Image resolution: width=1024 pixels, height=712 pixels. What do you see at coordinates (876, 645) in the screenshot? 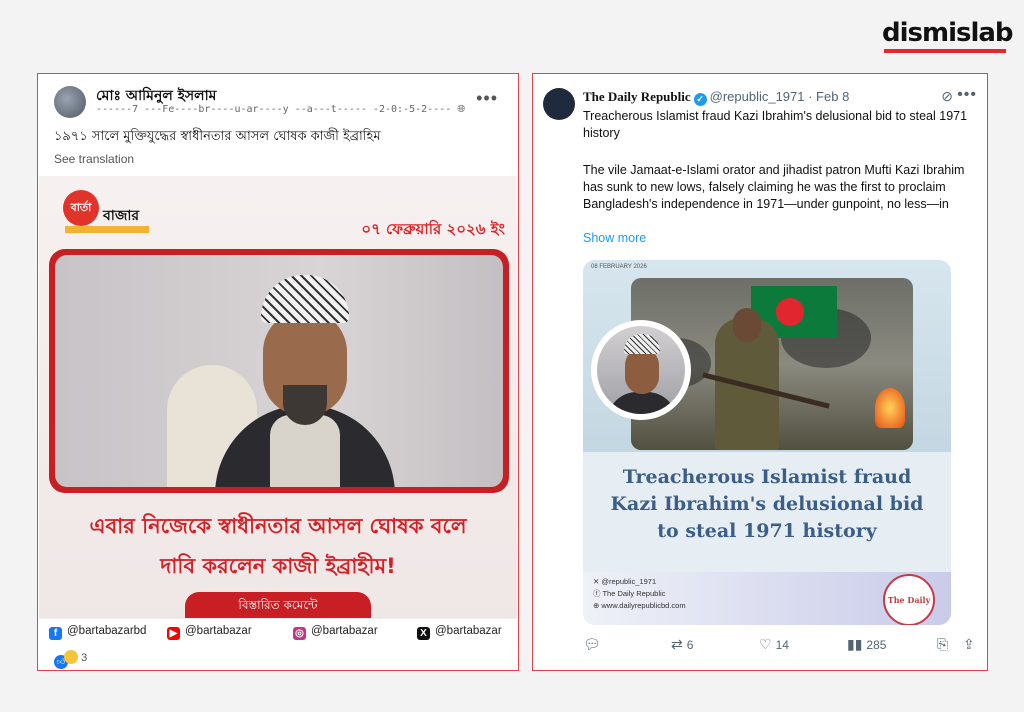
I see `views-count: 285` at bounding box center [876, 645].